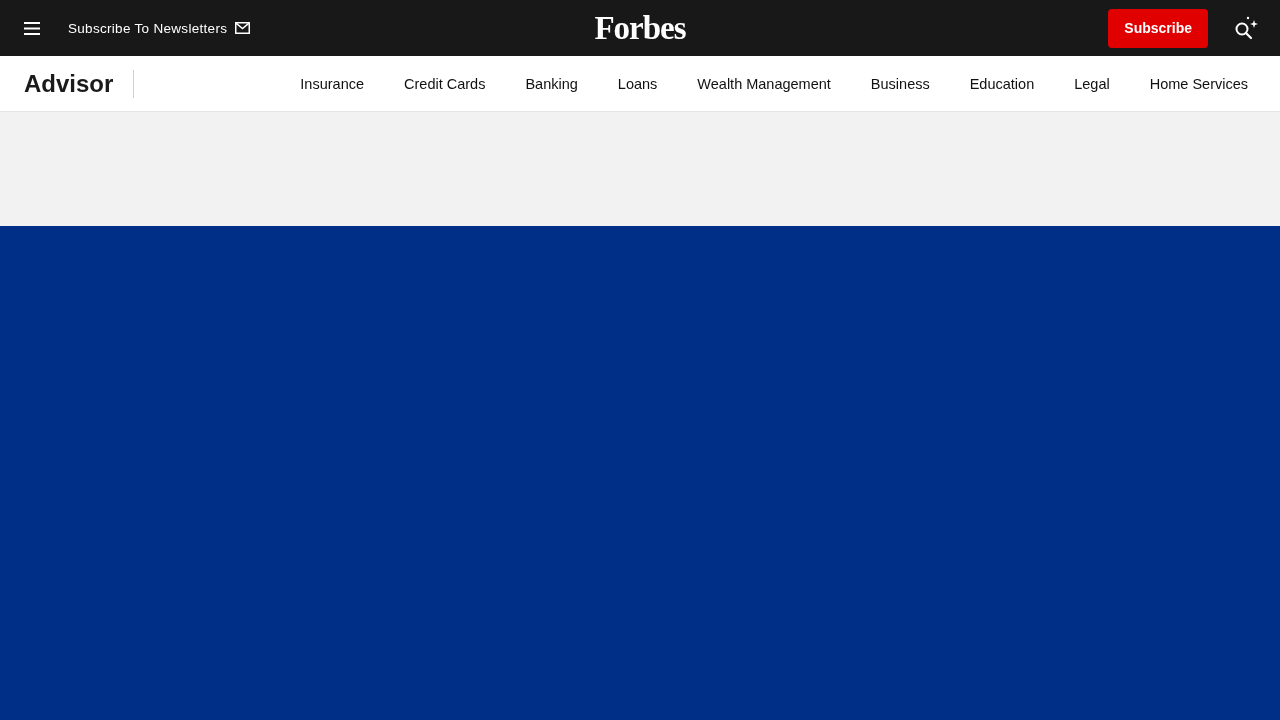  Describe the element at coordinates (1247, 28) in the screenshot. I see `search-sparkle-icon` at that location.